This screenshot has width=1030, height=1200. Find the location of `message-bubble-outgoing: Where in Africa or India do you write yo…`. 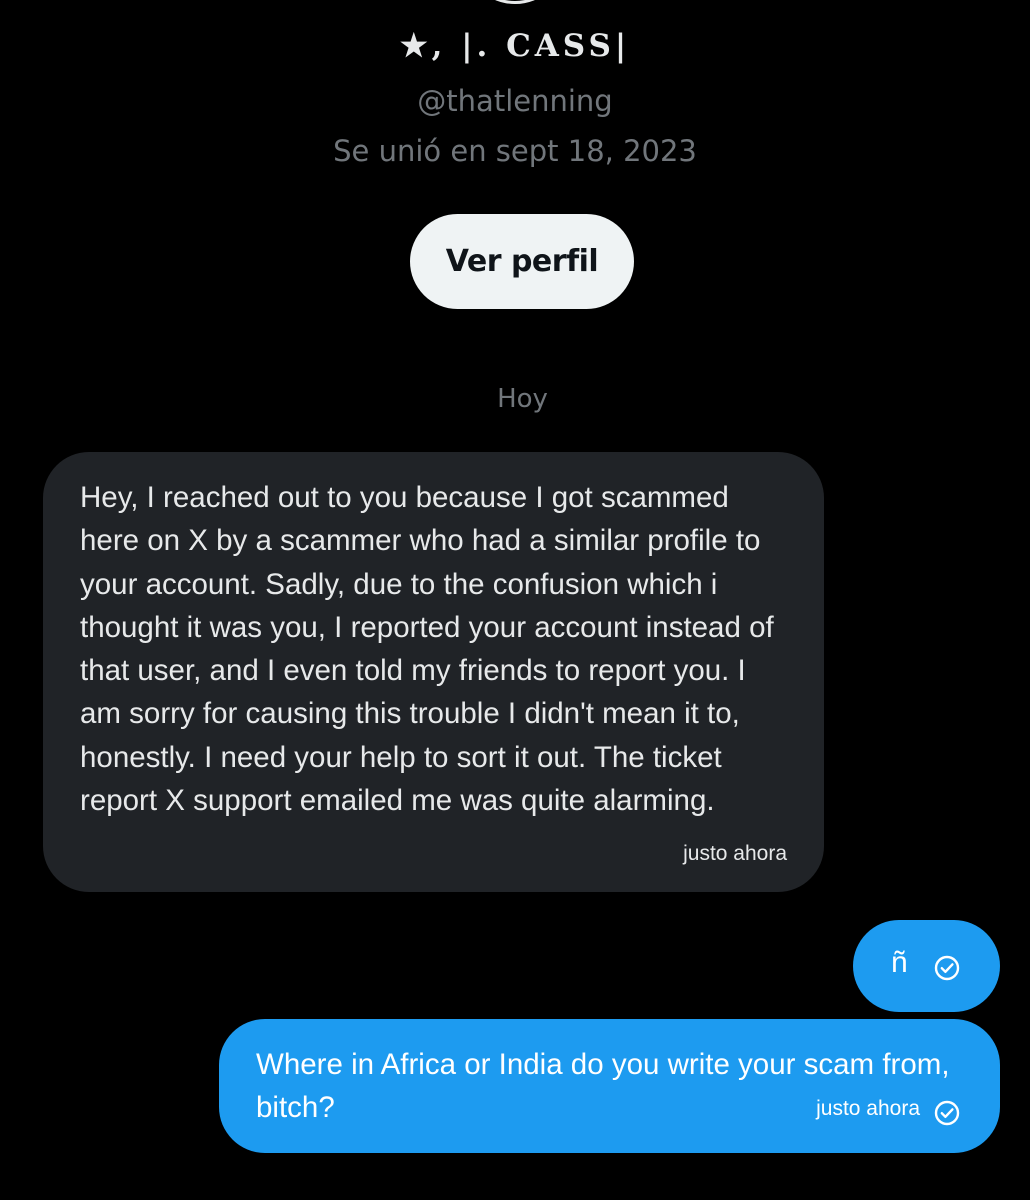

message-bubble-outgoing: Where in Africa or India do you write yo… is located at coordinates (609, 1086).